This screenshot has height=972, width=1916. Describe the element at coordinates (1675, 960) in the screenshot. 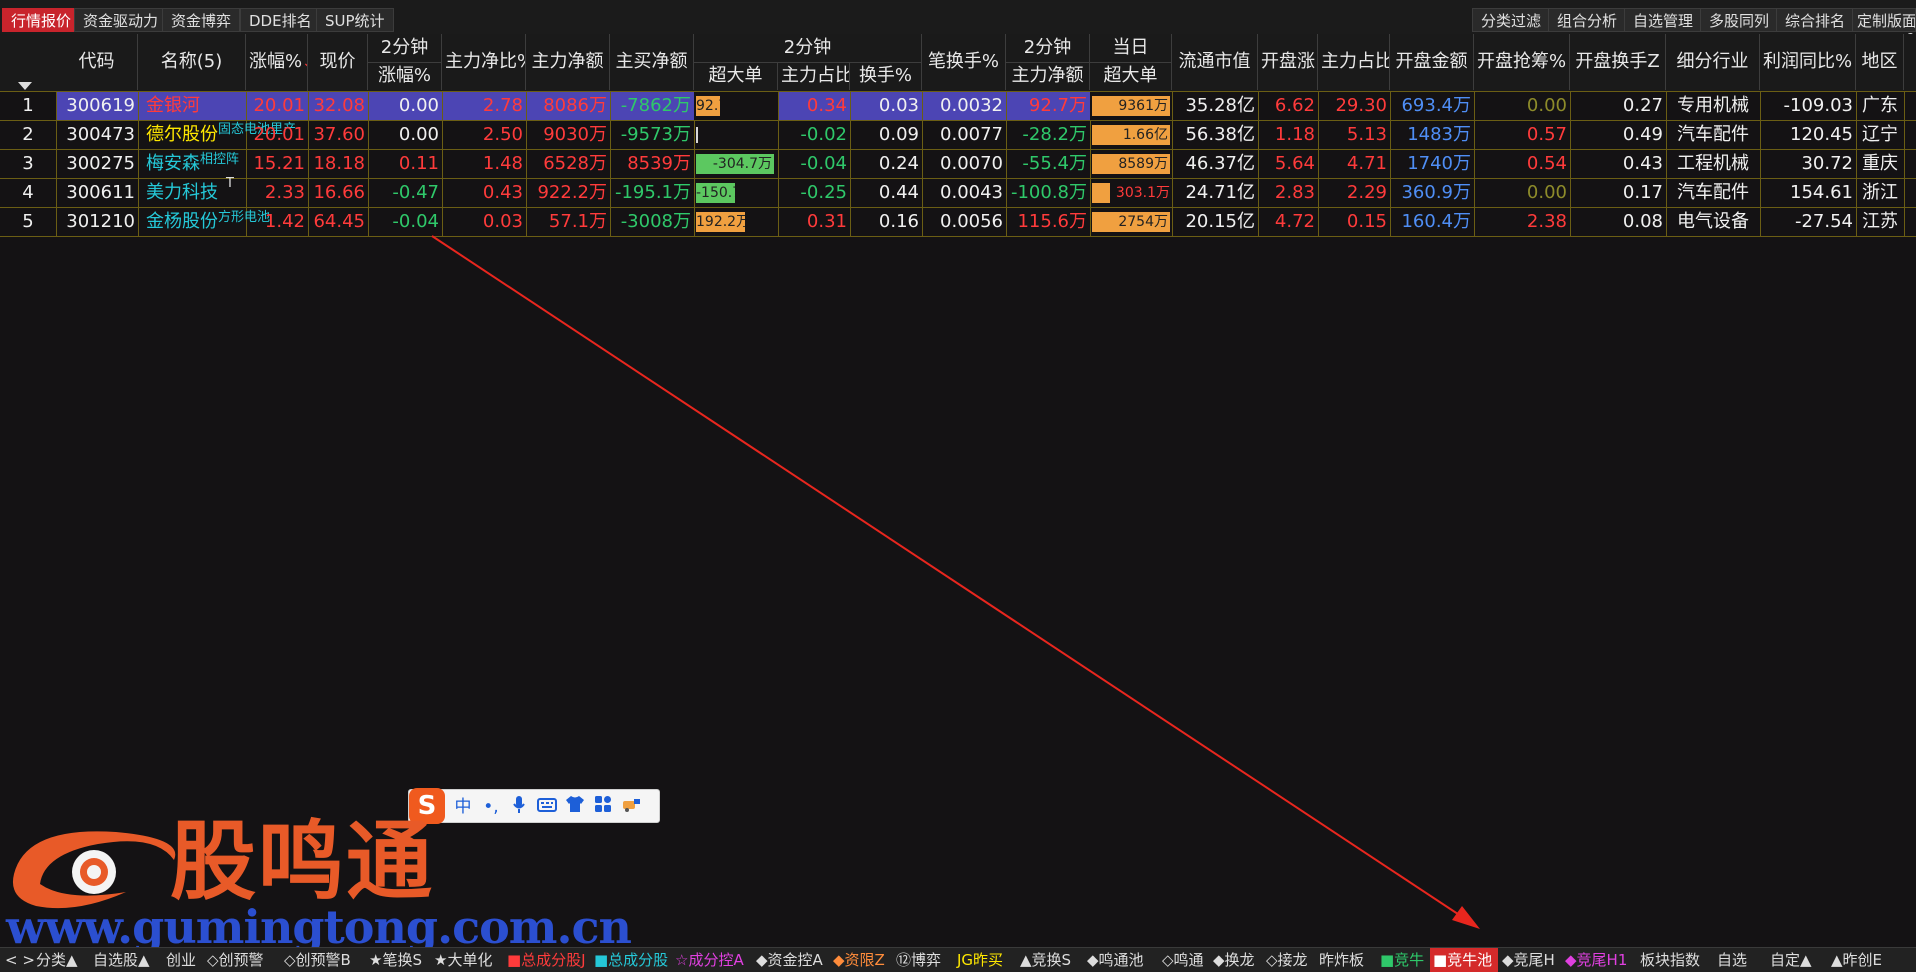

I see `bottom-tab: 板块指数` at that location.